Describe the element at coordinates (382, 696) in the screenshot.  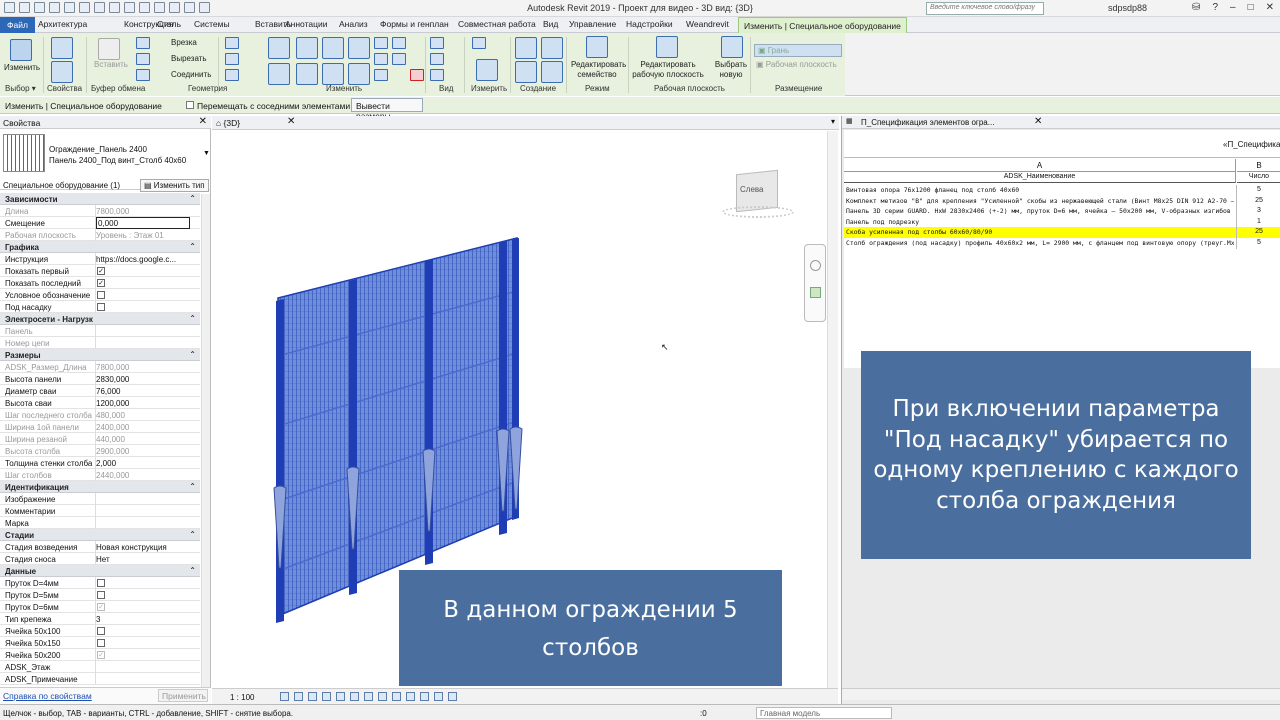
I see `lock-view-icon` at that location.